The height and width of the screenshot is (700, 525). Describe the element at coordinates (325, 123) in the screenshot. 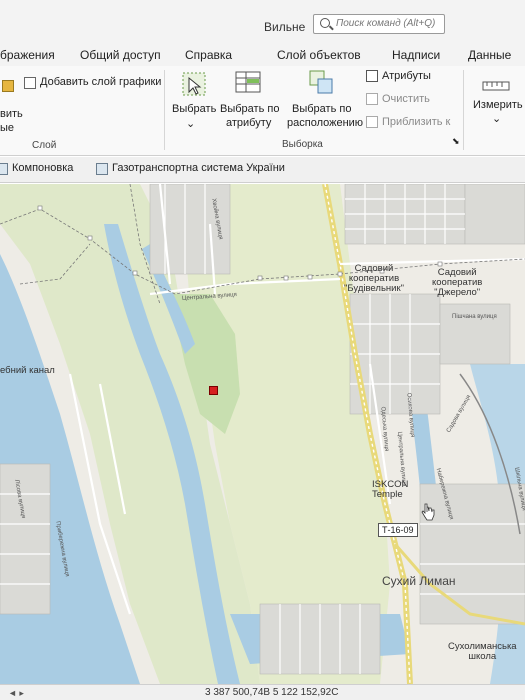

I see `select-by-location-label-2: расположению` at that location.